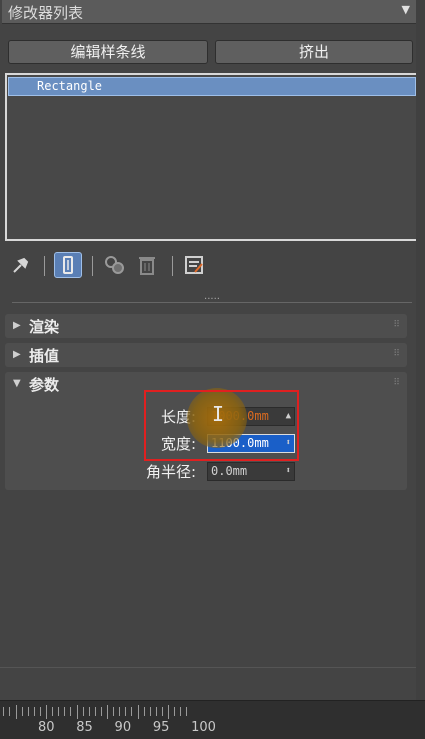 The width and height of the screenshot is (425, 739). I want to click on timeline-label: 100, so click(203, 727).